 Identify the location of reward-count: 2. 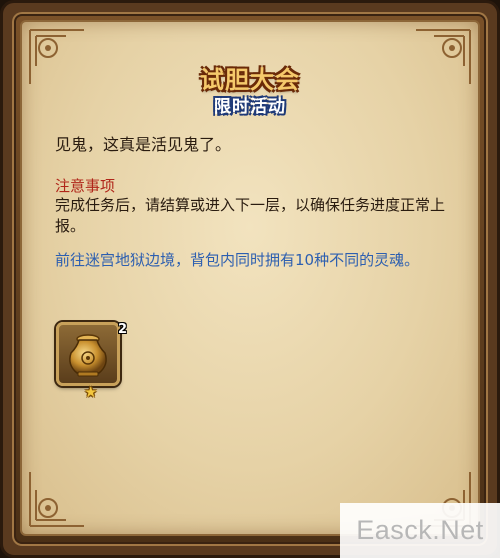
(123, 329).